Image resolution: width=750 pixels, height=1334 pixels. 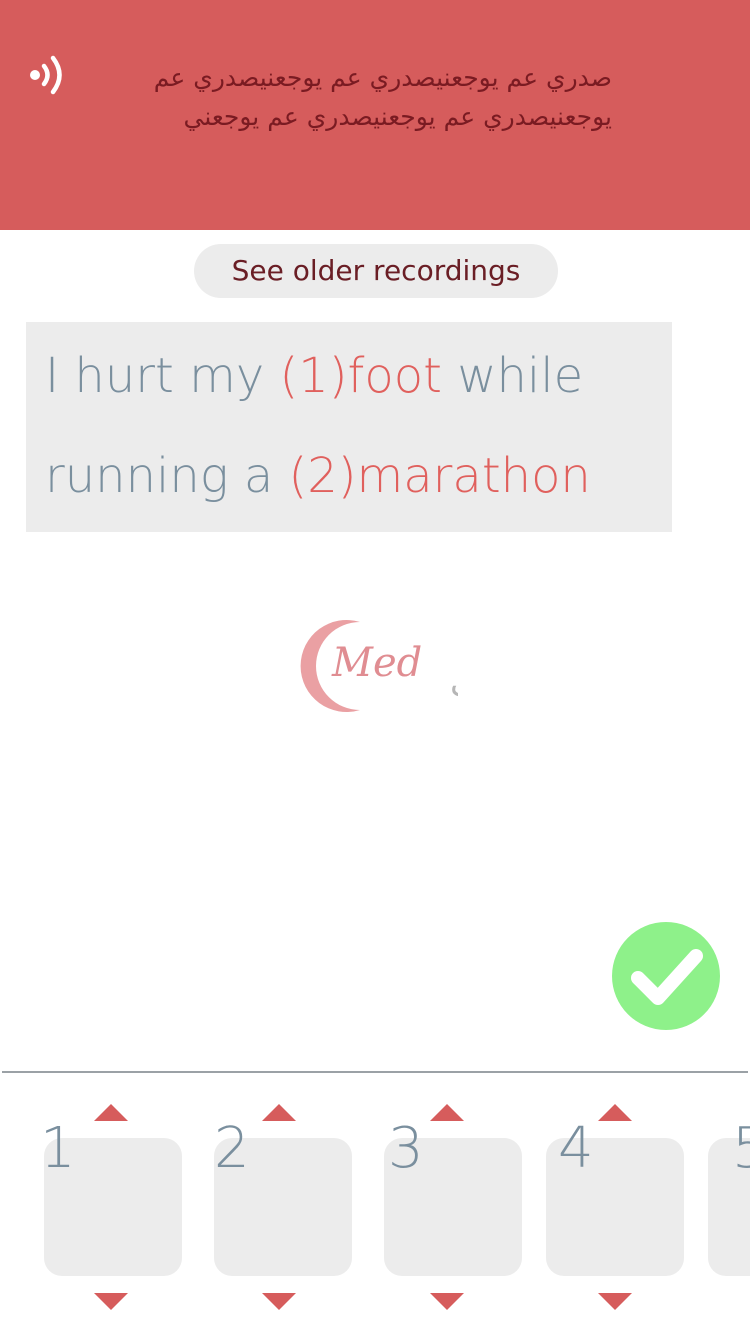 I want to click on app-logo: Med لغتي, so click(x=406, y=666).